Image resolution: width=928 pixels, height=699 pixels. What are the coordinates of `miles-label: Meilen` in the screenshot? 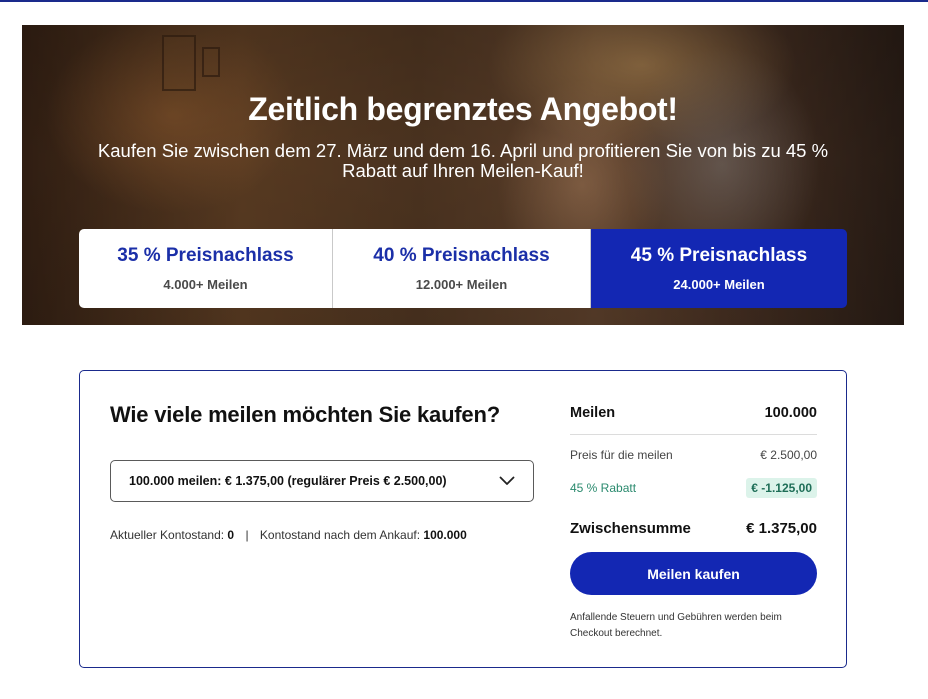 It's located at (593, 413).